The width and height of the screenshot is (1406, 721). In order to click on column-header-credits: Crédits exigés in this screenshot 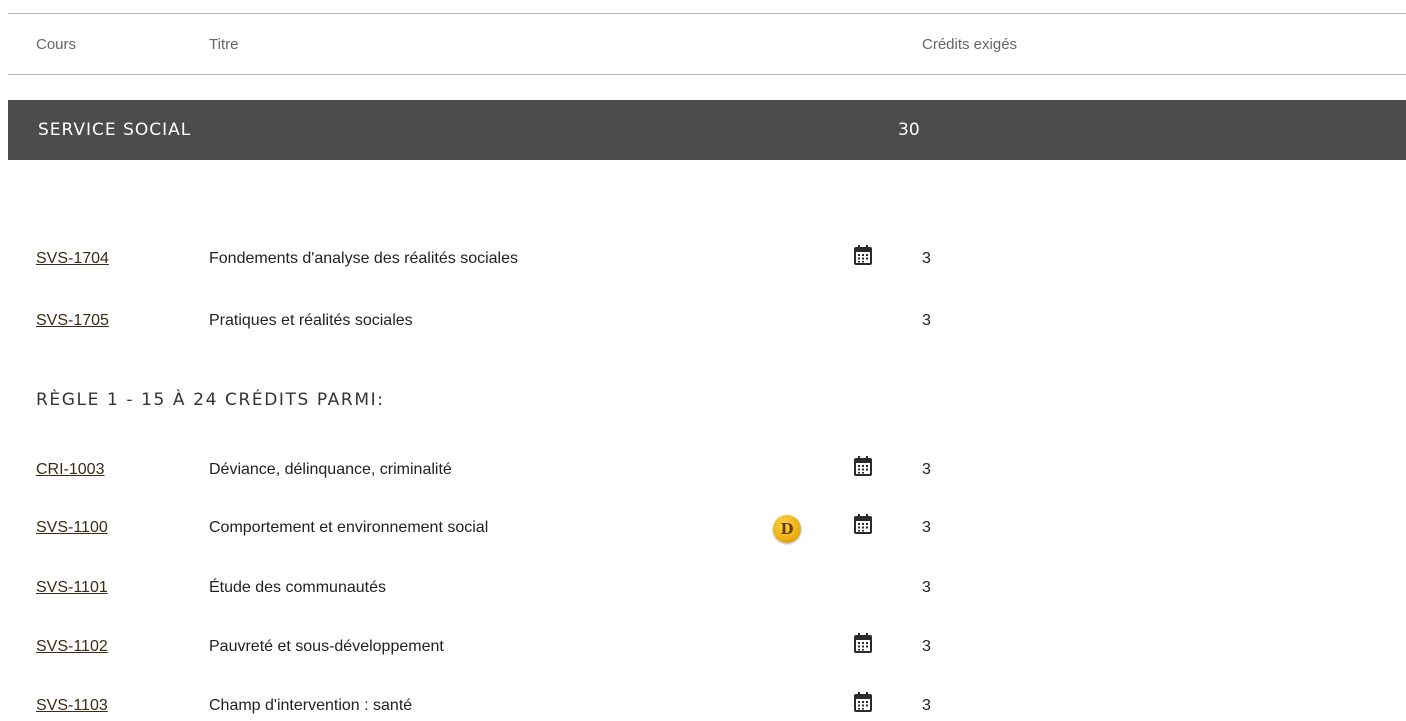, I will do `click(970, 44)`.